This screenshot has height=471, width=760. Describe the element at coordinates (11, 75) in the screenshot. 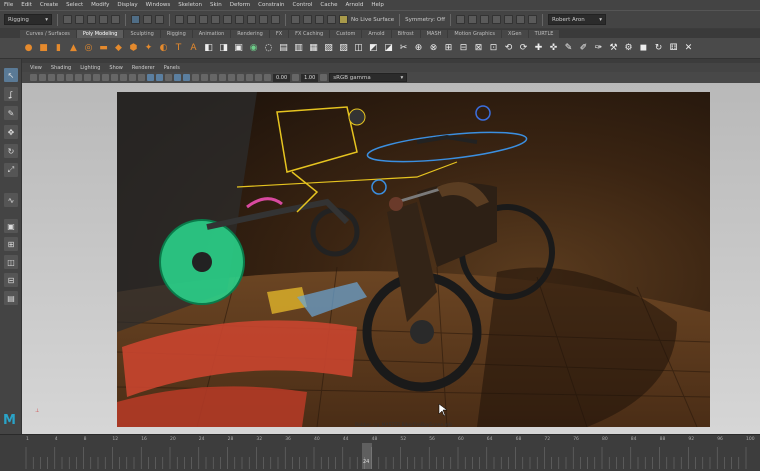

I see `select-tool-icon: ↖` at that location.